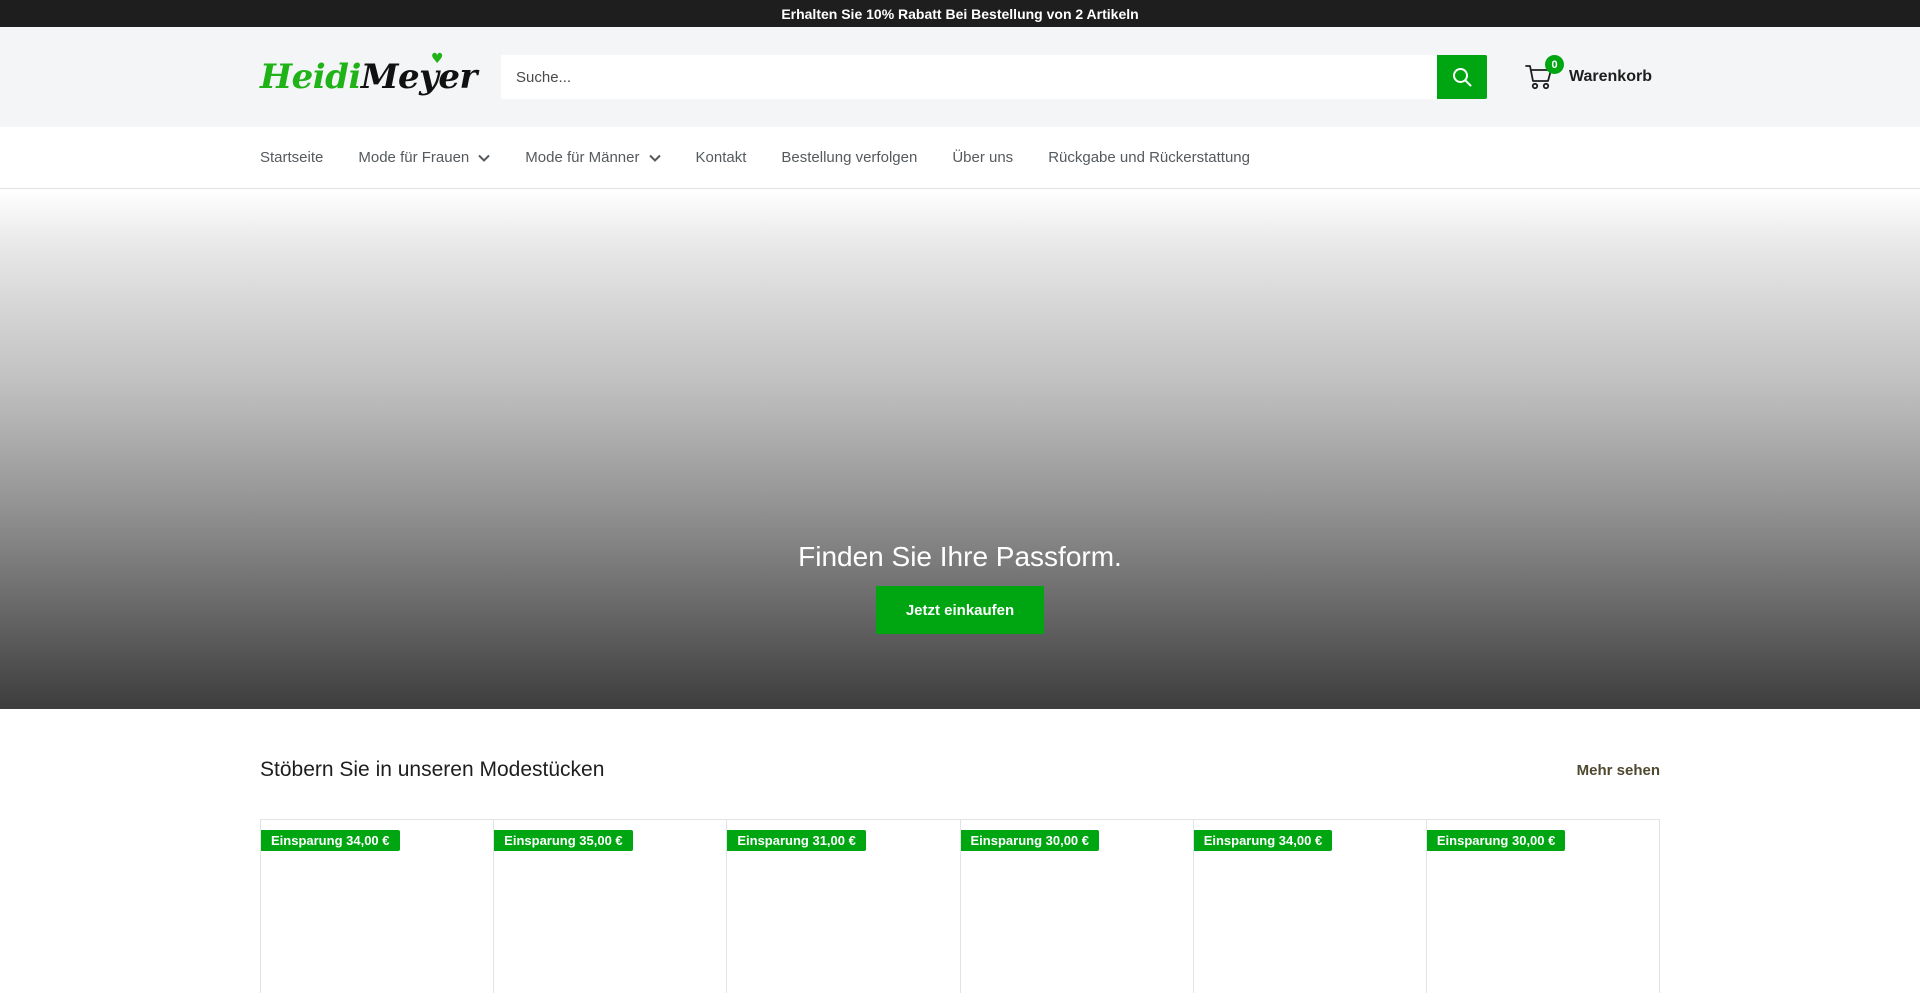 This screenshot has height=993, width=1920. I want to click on search-button, so click(1462, 77).